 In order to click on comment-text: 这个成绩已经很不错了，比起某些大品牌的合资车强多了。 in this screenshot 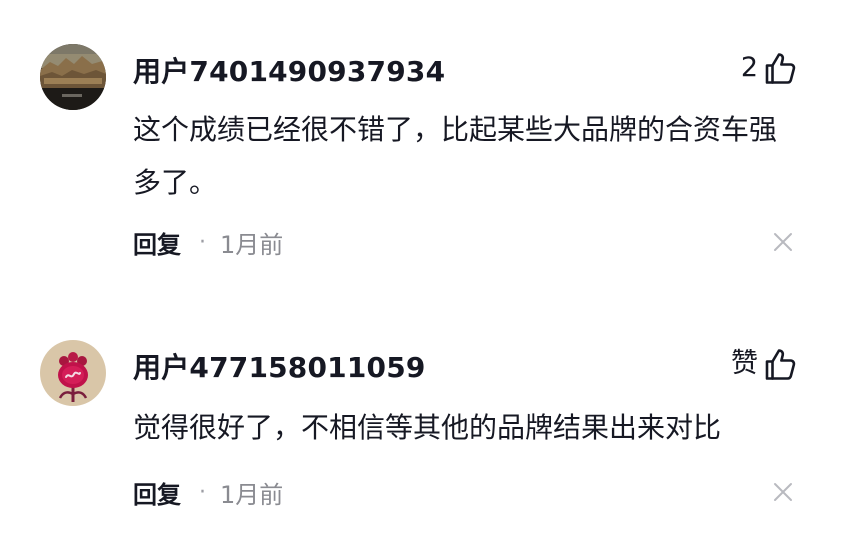, I will do `click(455, 156)`.